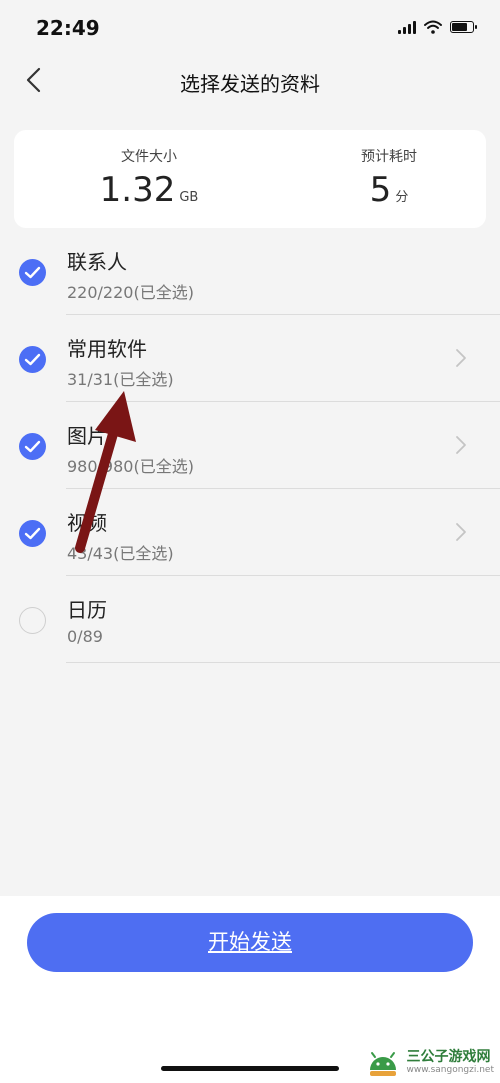 The width and height of the screenshot is (500, 1083). I want to click on estimated-time-value: 5, so click(380, 190).